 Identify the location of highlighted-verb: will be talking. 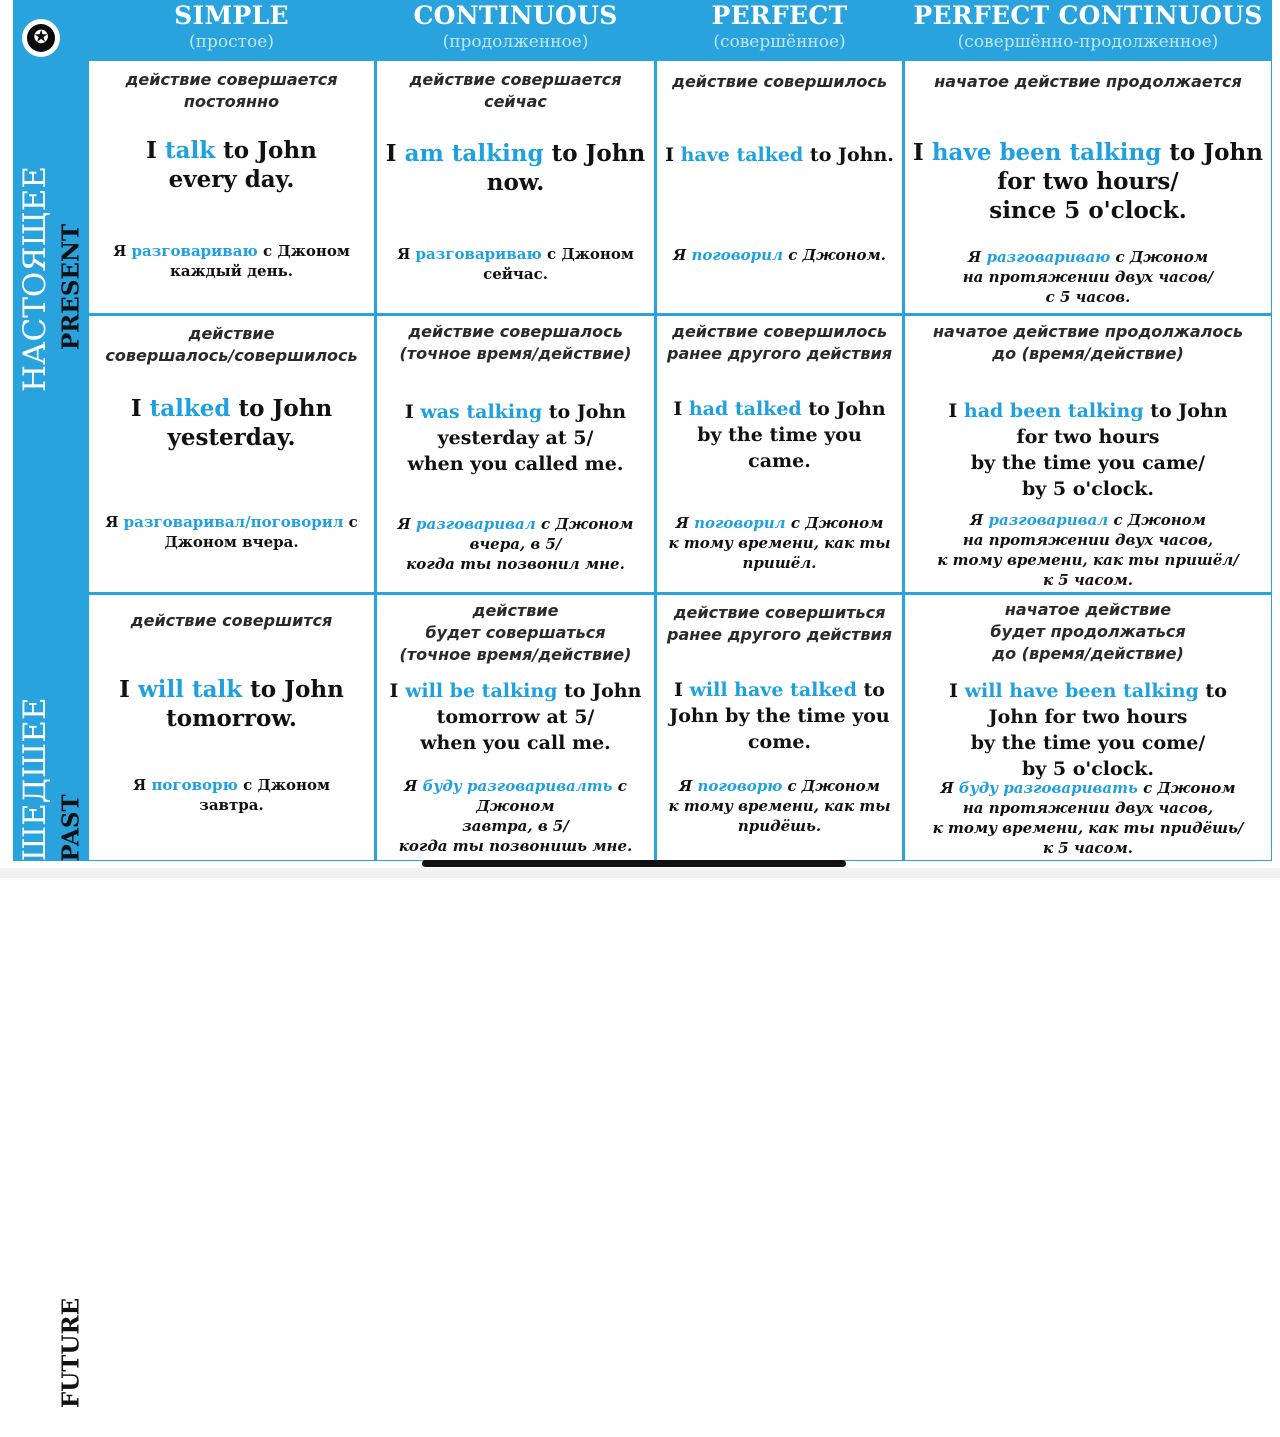
(481, 691).